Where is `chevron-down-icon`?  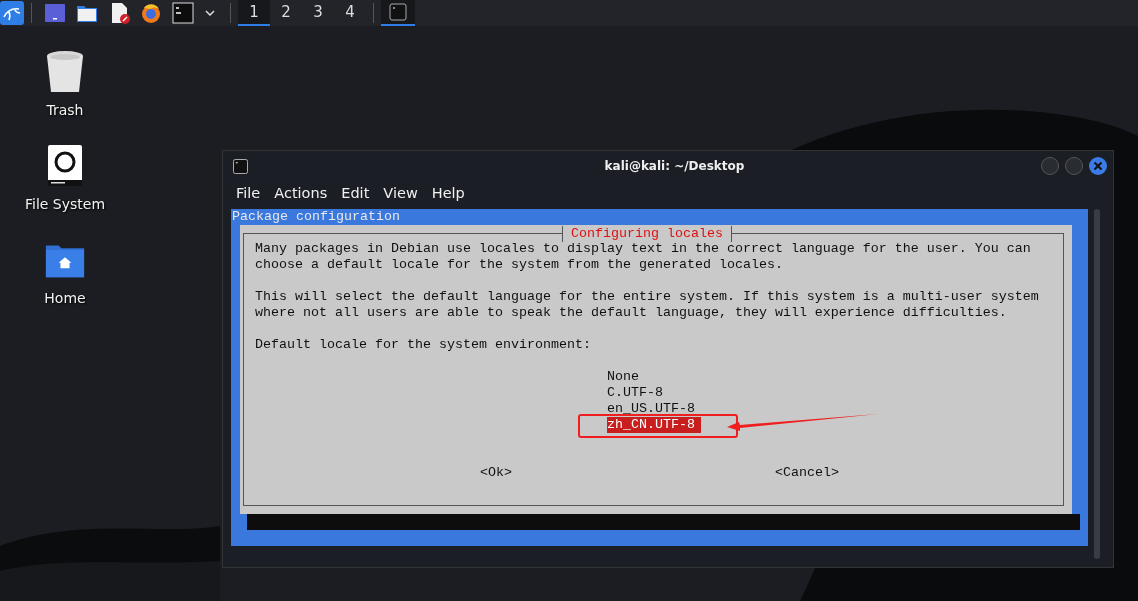 chevron-down-icon is located at coordinates (210, 13).